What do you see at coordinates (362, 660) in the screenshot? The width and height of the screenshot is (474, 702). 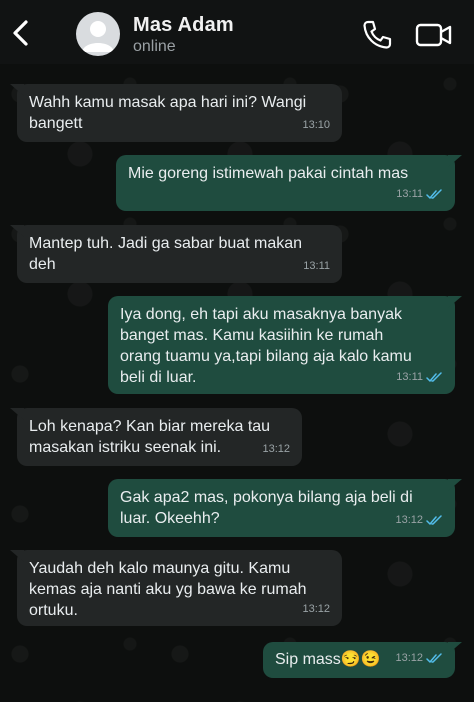 I see `message-outgoing: Sip mass😏😉 13:12` at bounding box center [362, 660].